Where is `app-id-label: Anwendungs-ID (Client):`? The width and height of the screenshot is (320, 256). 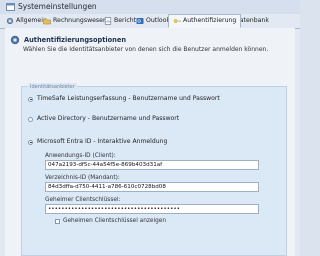 app-id-label: Anwendungs-ID (Client): is located at coordinates (80, 156).